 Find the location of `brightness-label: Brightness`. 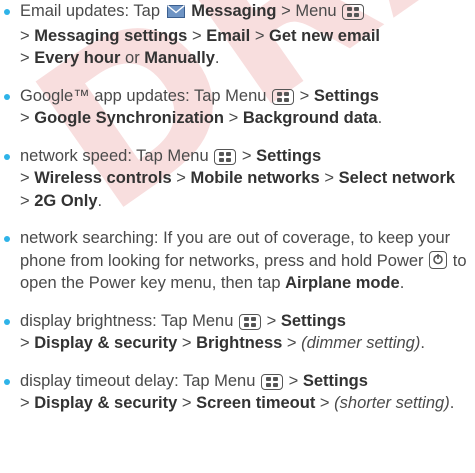

brightness-label: Brightness is located at coordinates (239, 343).